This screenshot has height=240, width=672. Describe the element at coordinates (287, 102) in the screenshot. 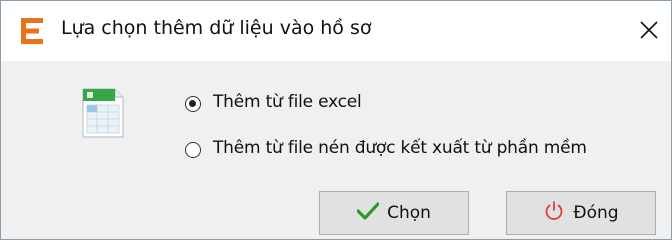

I see `radio-label-excel: Thêm từ file excel` at that location.